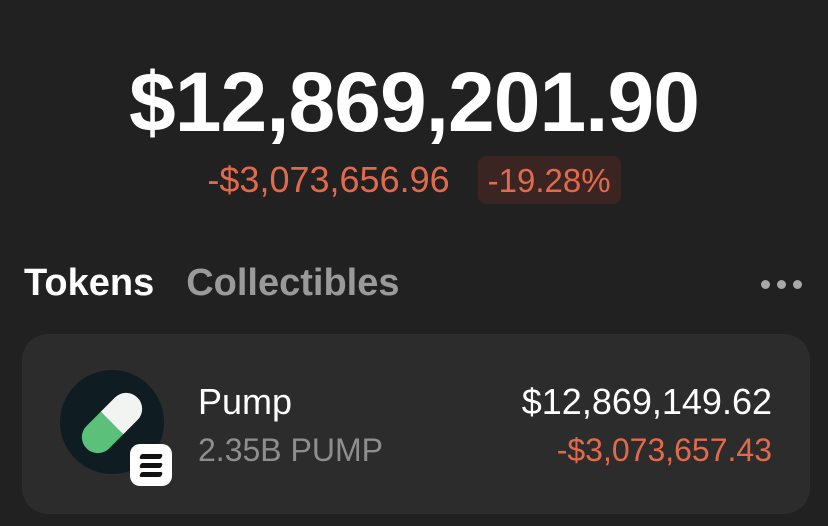 The width and height of the screenshot is (828, 526). What do you see at coordinates (245, 401) in the screenshot?
I see `token-name: Pump` at bounding box center [245, 401].